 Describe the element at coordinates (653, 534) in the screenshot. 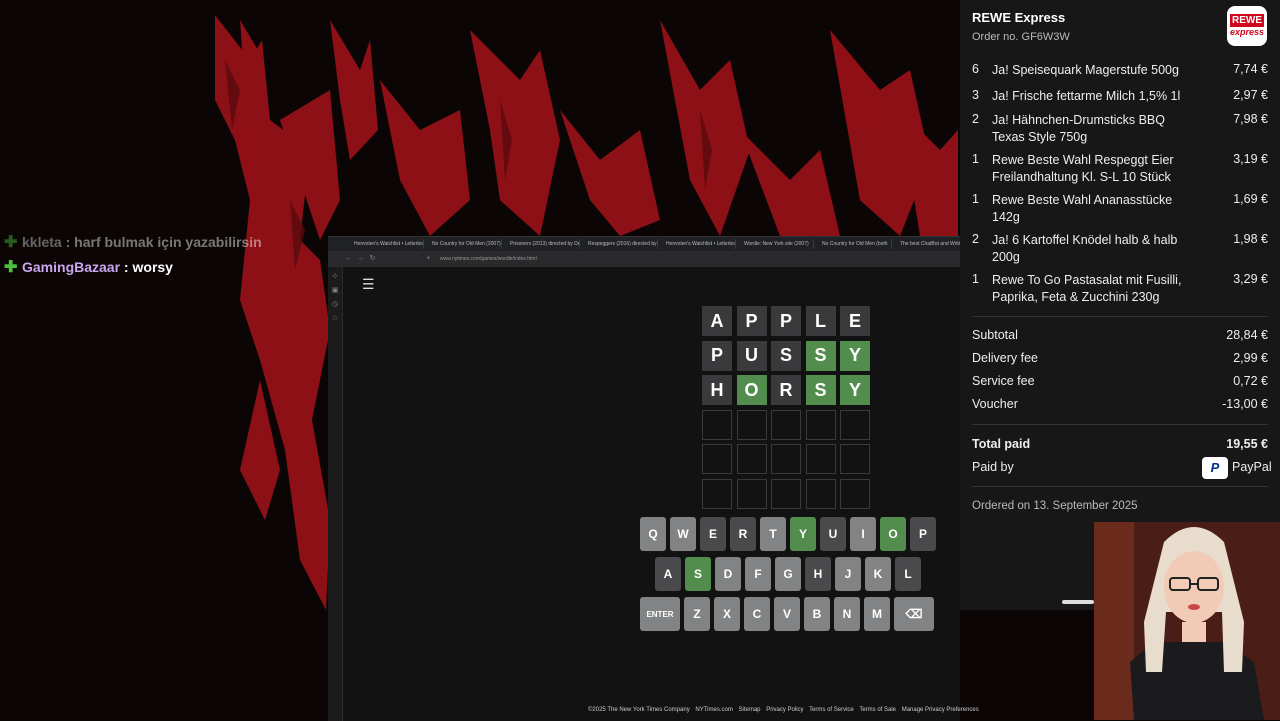

I see `key-q: Q` at that location.